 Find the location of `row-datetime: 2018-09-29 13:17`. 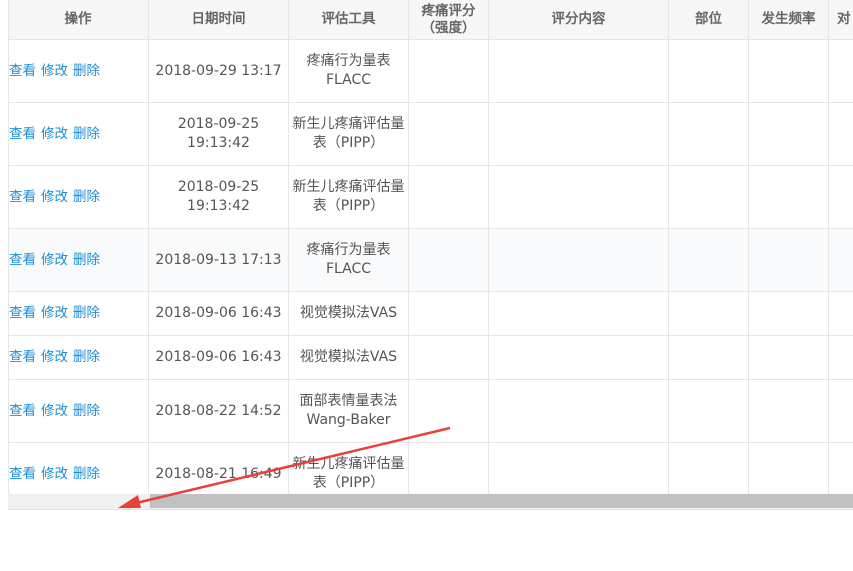

row-datetime: 2018-09-29 13:17 is located at coordinates (219, 71).